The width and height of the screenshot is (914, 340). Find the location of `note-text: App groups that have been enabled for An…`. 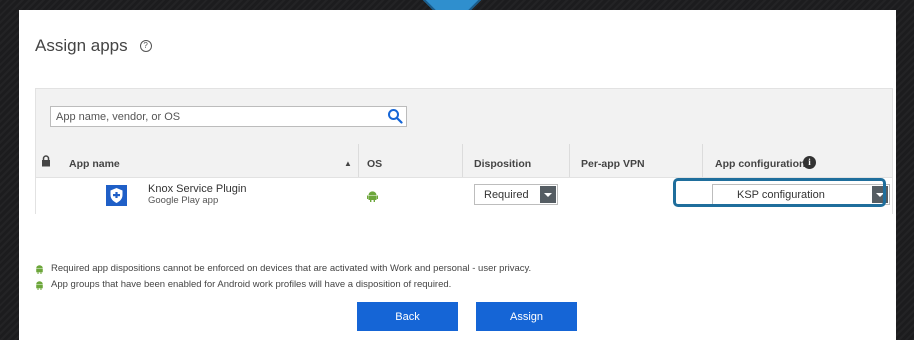

note-text: App groups that have been enabled for An… is located at coordinates (251, 284).